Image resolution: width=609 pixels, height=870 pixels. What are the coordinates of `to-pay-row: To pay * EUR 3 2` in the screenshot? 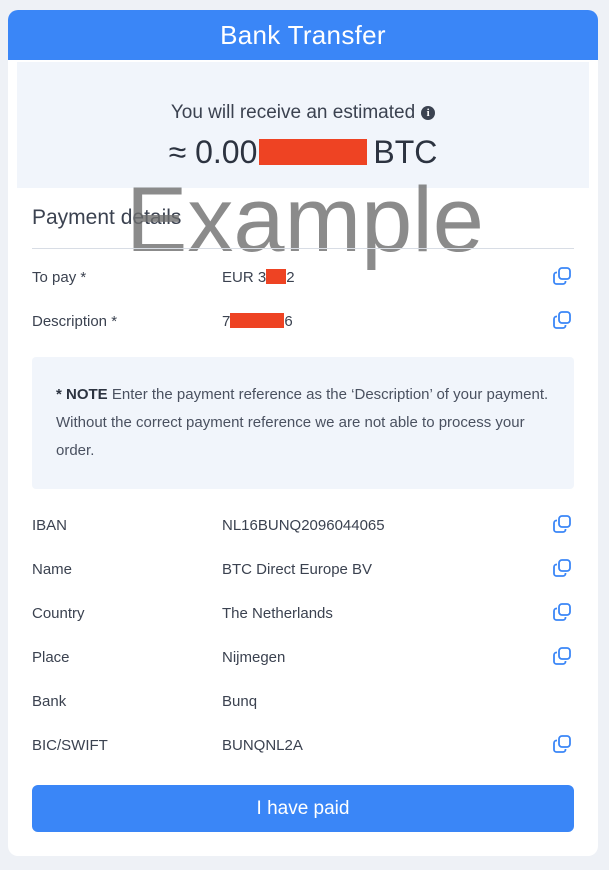 It's located at (303, 278).